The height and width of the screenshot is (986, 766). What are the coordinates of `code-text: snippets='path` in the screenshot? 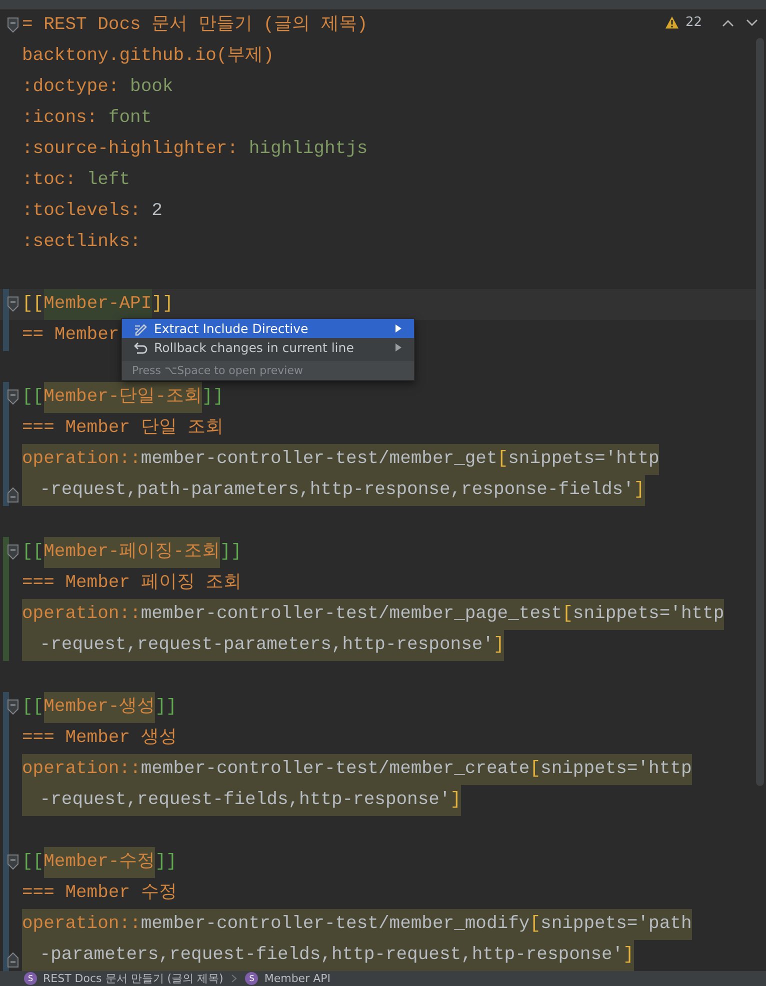 It's located at (616, 924).